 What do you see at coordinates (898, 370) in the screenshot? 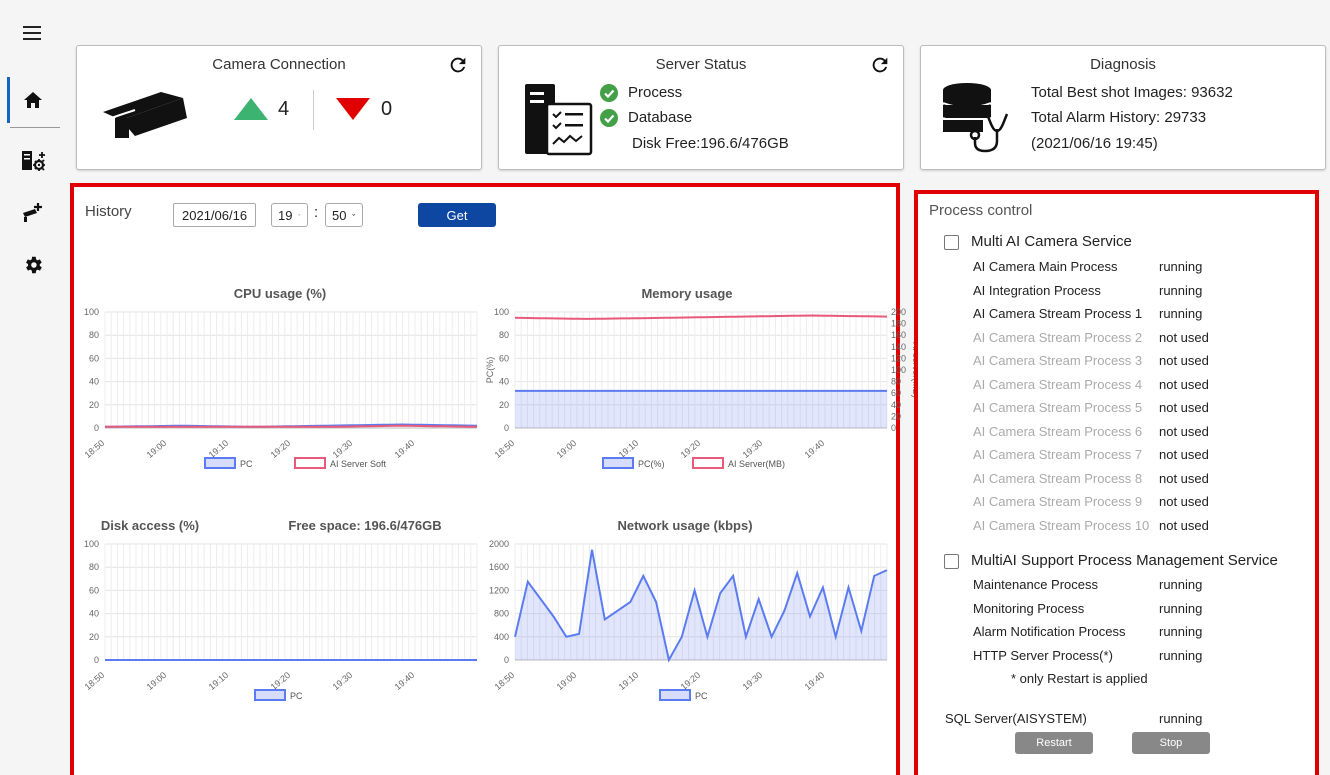
I see `memory-y2-tick: 100` at bounding box center [898, 370].